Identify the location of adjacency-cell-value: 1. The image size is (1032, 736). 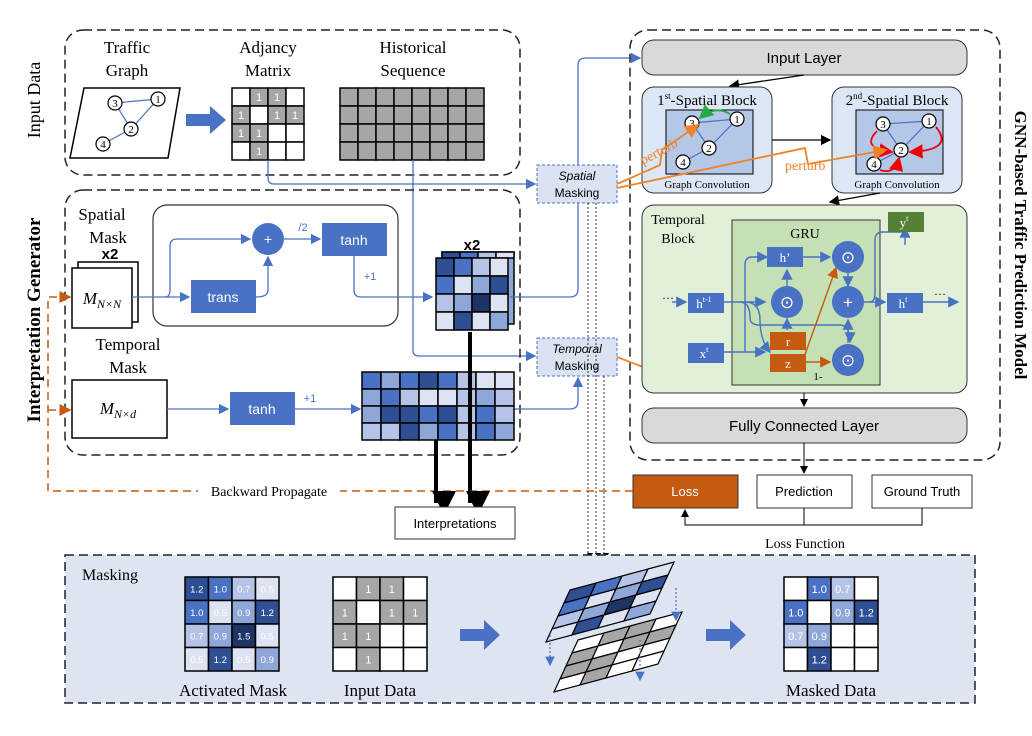
(277, 98).